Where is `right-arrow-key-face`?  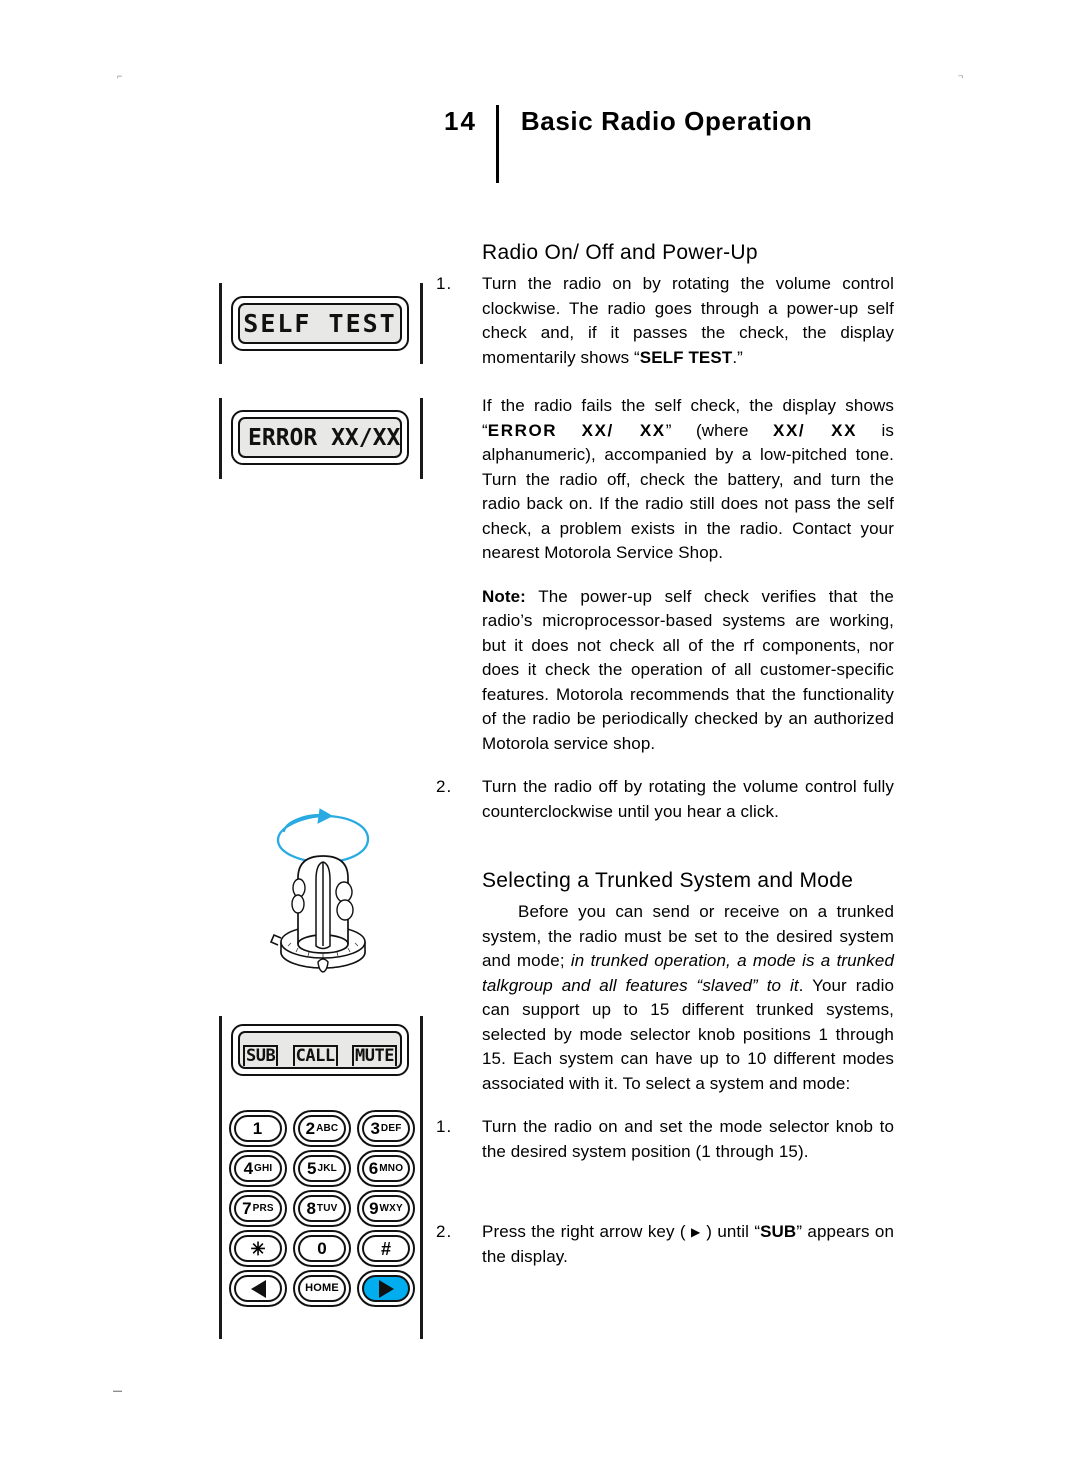 right-arrow-key-face is located at coordinates (386, 1288).